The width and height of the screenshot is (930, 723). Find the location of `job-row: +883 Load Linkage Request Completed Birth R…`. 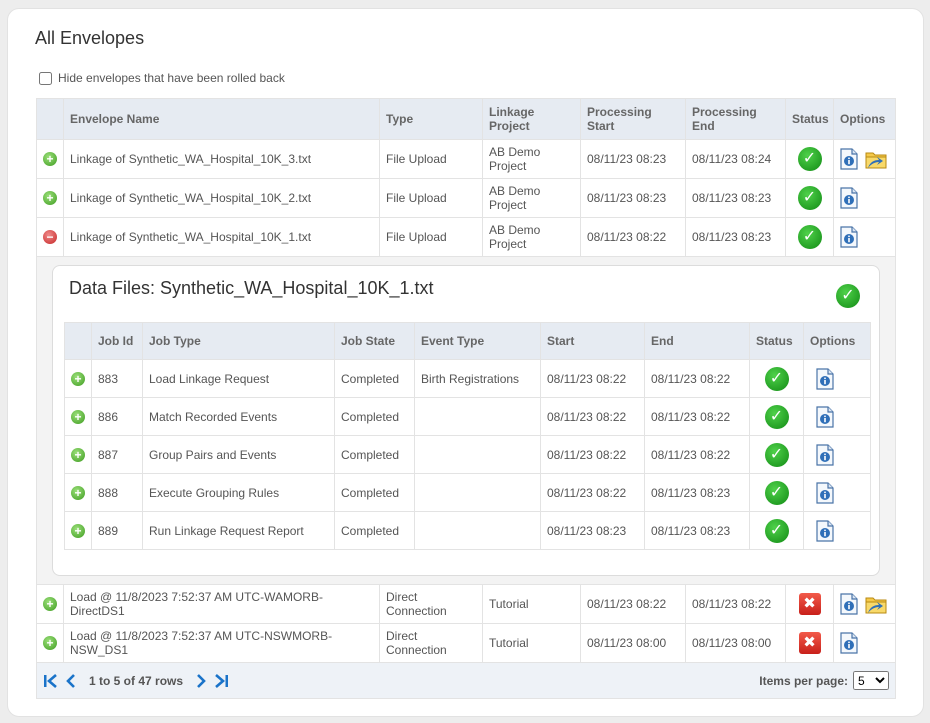

job-row: +883 Load Linkage Request Completed Birth R… is located at coordinates (467, 378).